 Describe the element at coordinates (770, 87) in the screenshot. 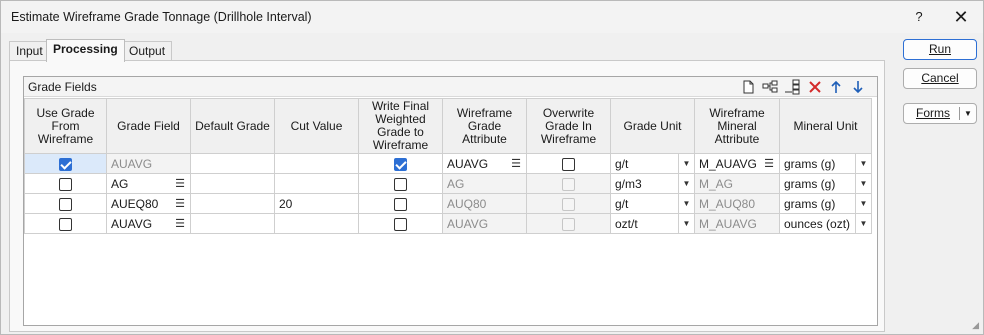

I see `insert-rows-icon` at that location.